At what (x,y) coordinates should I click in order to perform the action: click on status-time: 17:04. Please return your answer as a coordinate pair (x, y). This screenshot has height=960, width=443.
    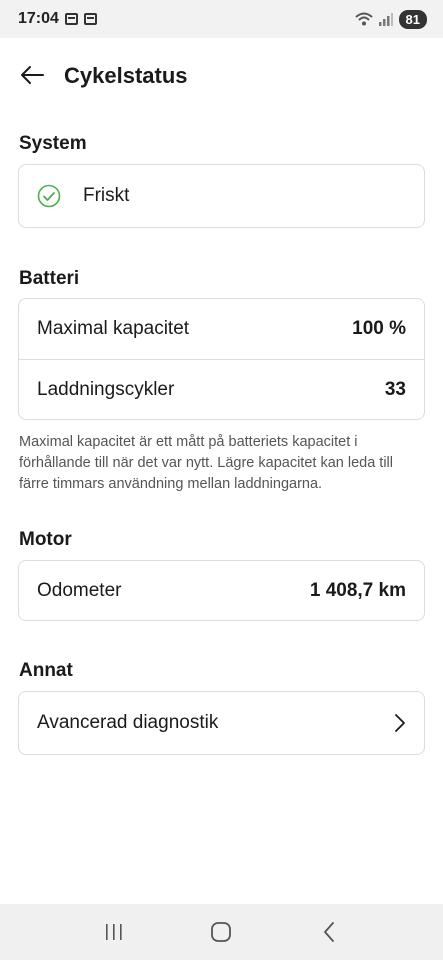
    Looking at the image, I should click on (38, 18).